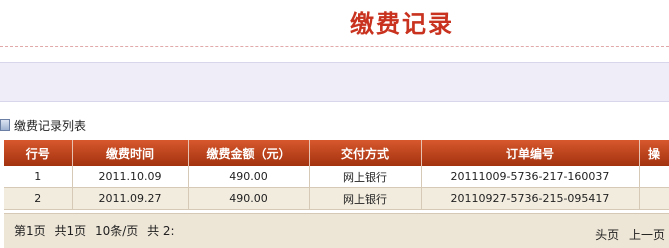 This screenshot has width=669, height=248. What do you see at coordinates (30, 231) in the screenshot?
I see `current-page: 第1页` at bounding box center [30, 231].